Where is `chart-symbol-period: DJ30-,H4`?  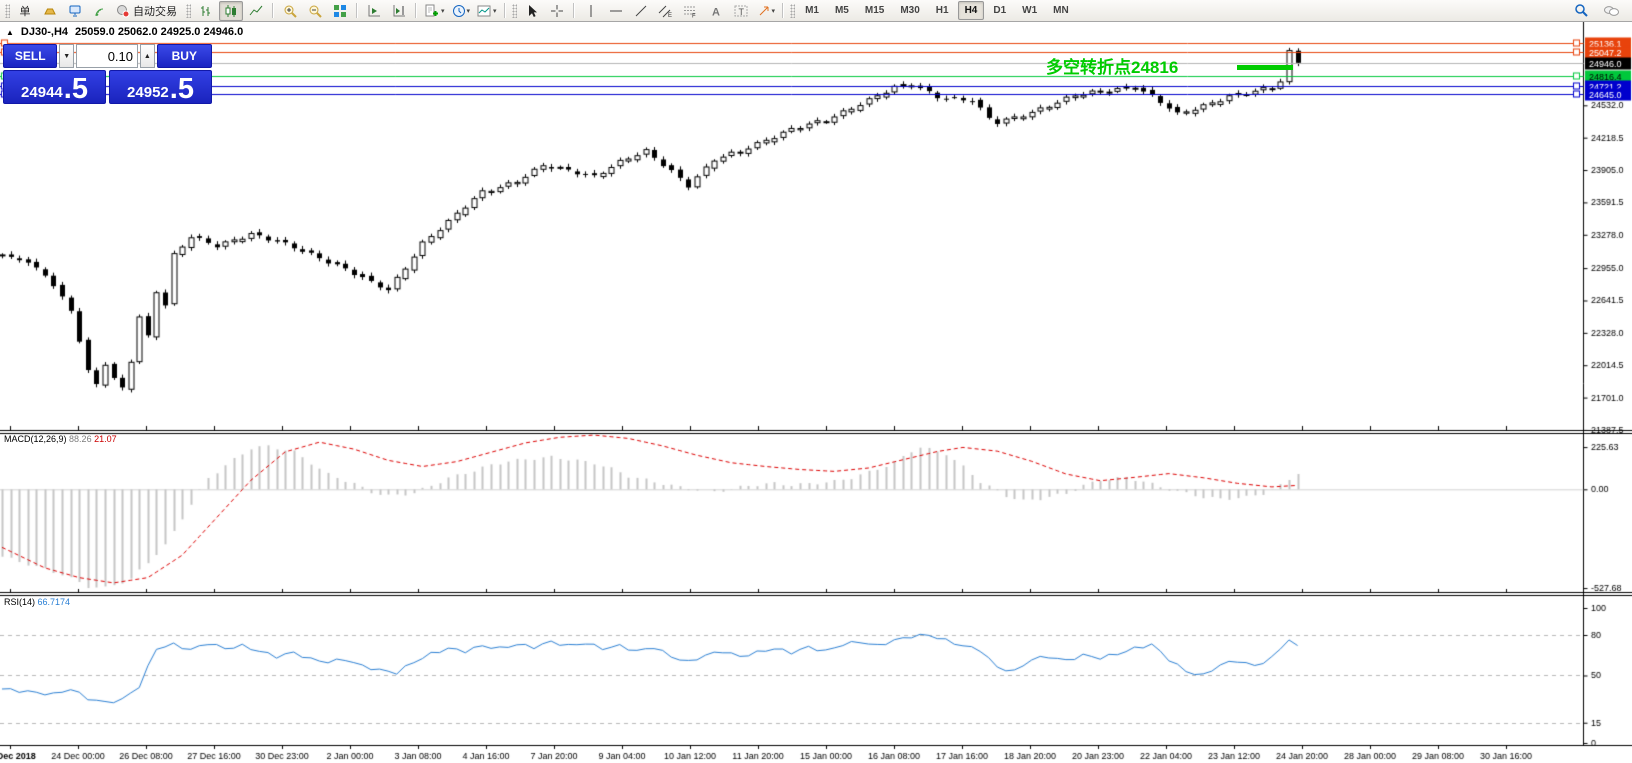 chart-symbol-period: DJ30-,H4 is located at coordinates (44, 32).